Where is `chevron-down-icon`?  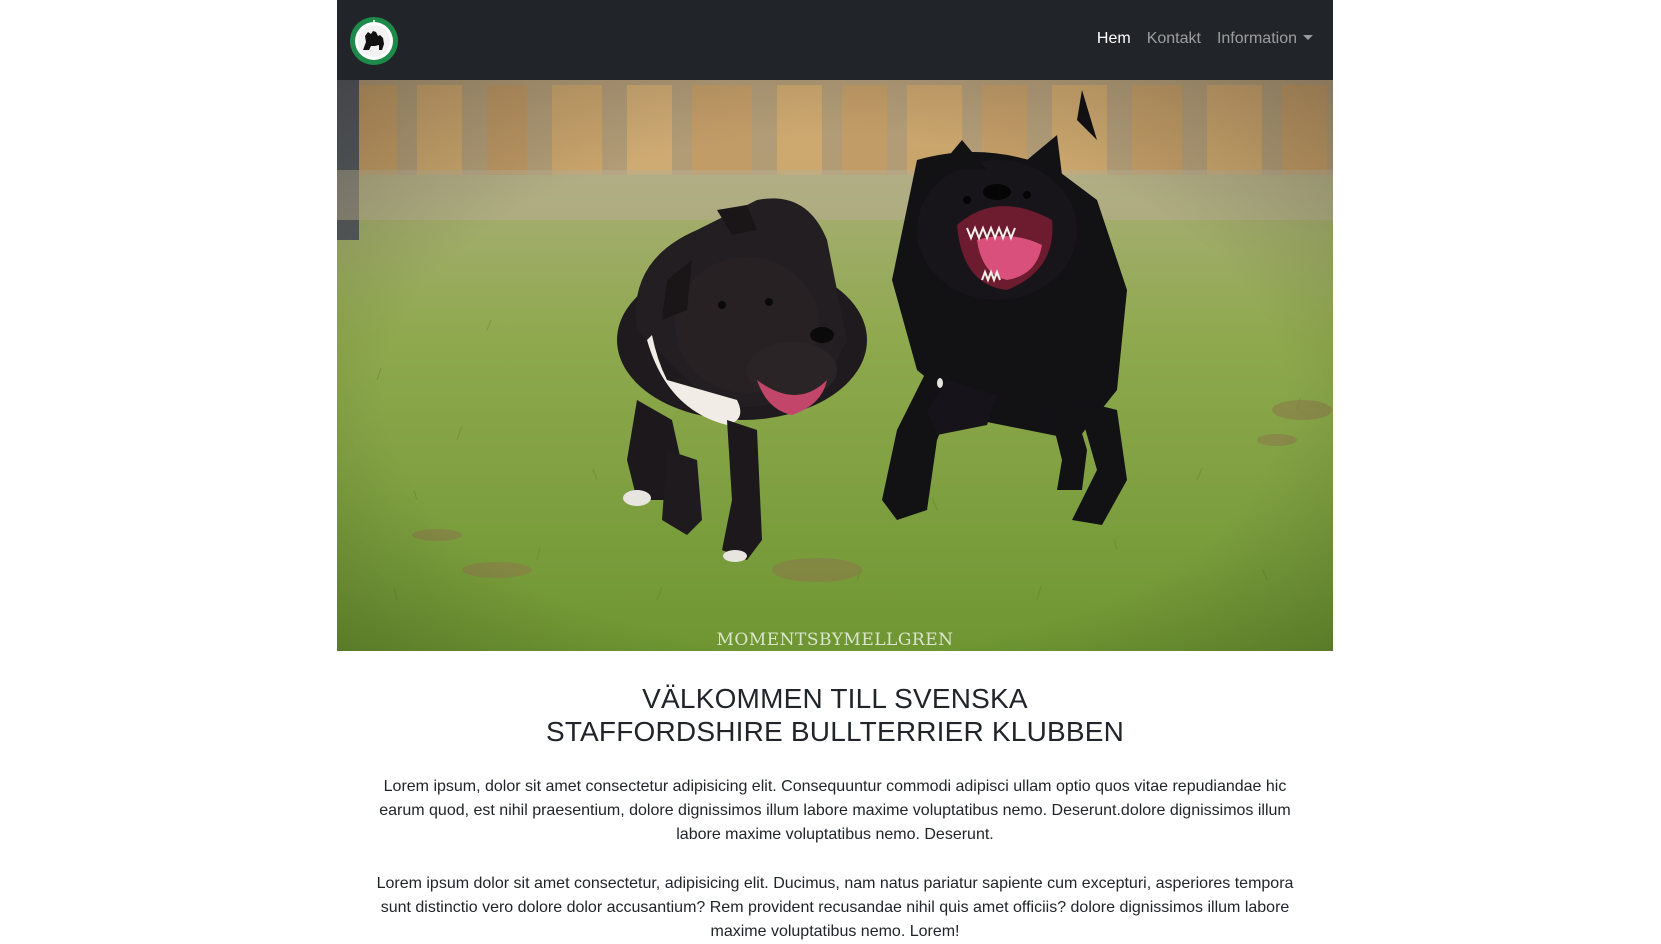 chevron-down-icon is located at coordinates (1308, 37).